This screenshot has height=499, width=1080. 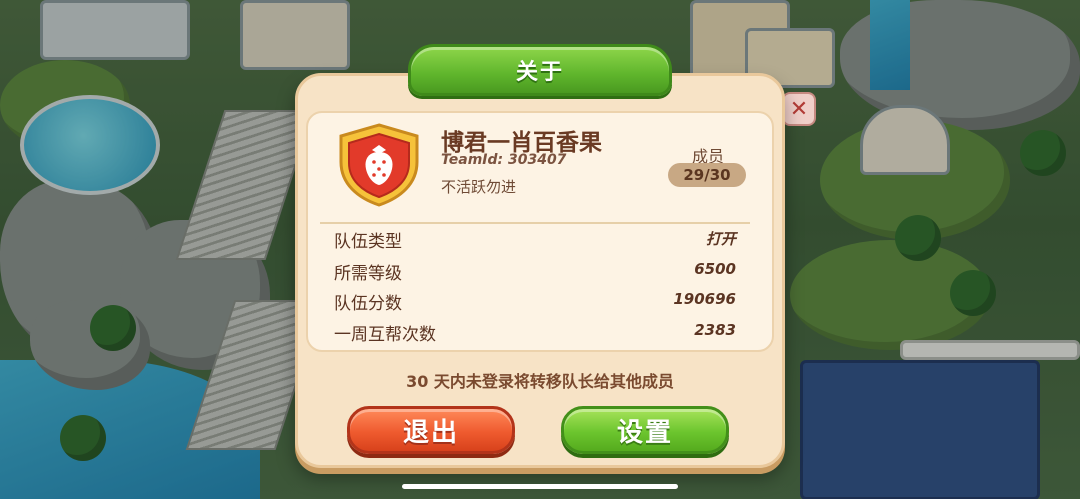 I want to click on close-icon: ✕, so click(x=799, y=109).